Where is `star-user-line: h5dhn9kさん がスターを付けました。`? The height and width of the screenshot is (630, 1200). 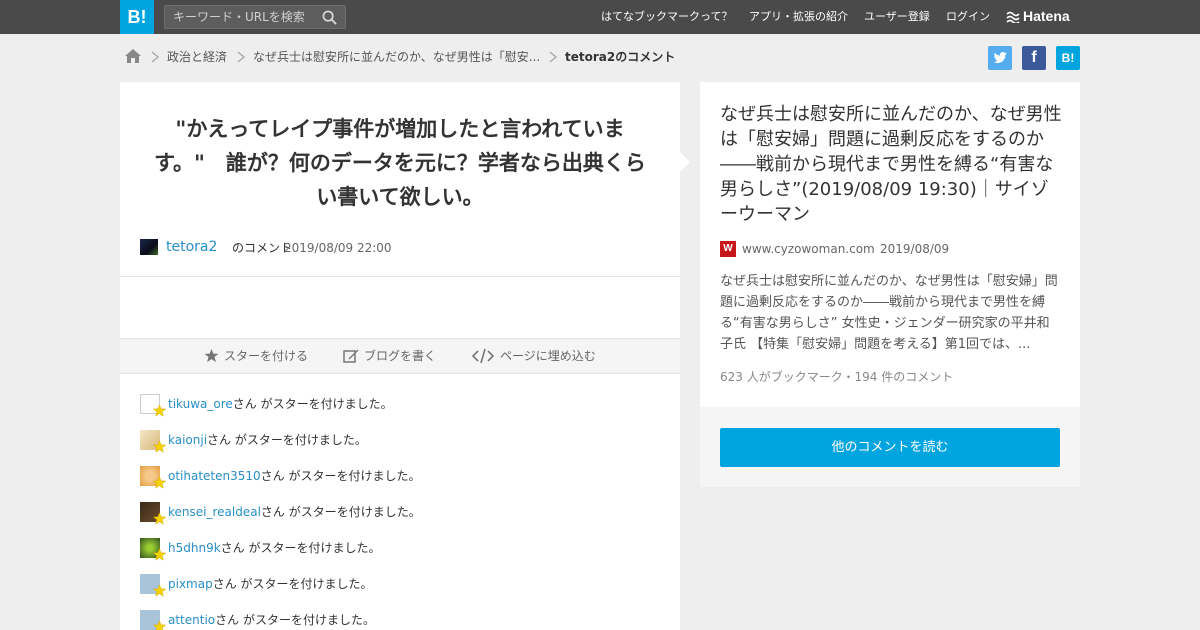
star-user-line: h5dhn9kさん がスターを付けました。 is located at coordinates (274, 548).